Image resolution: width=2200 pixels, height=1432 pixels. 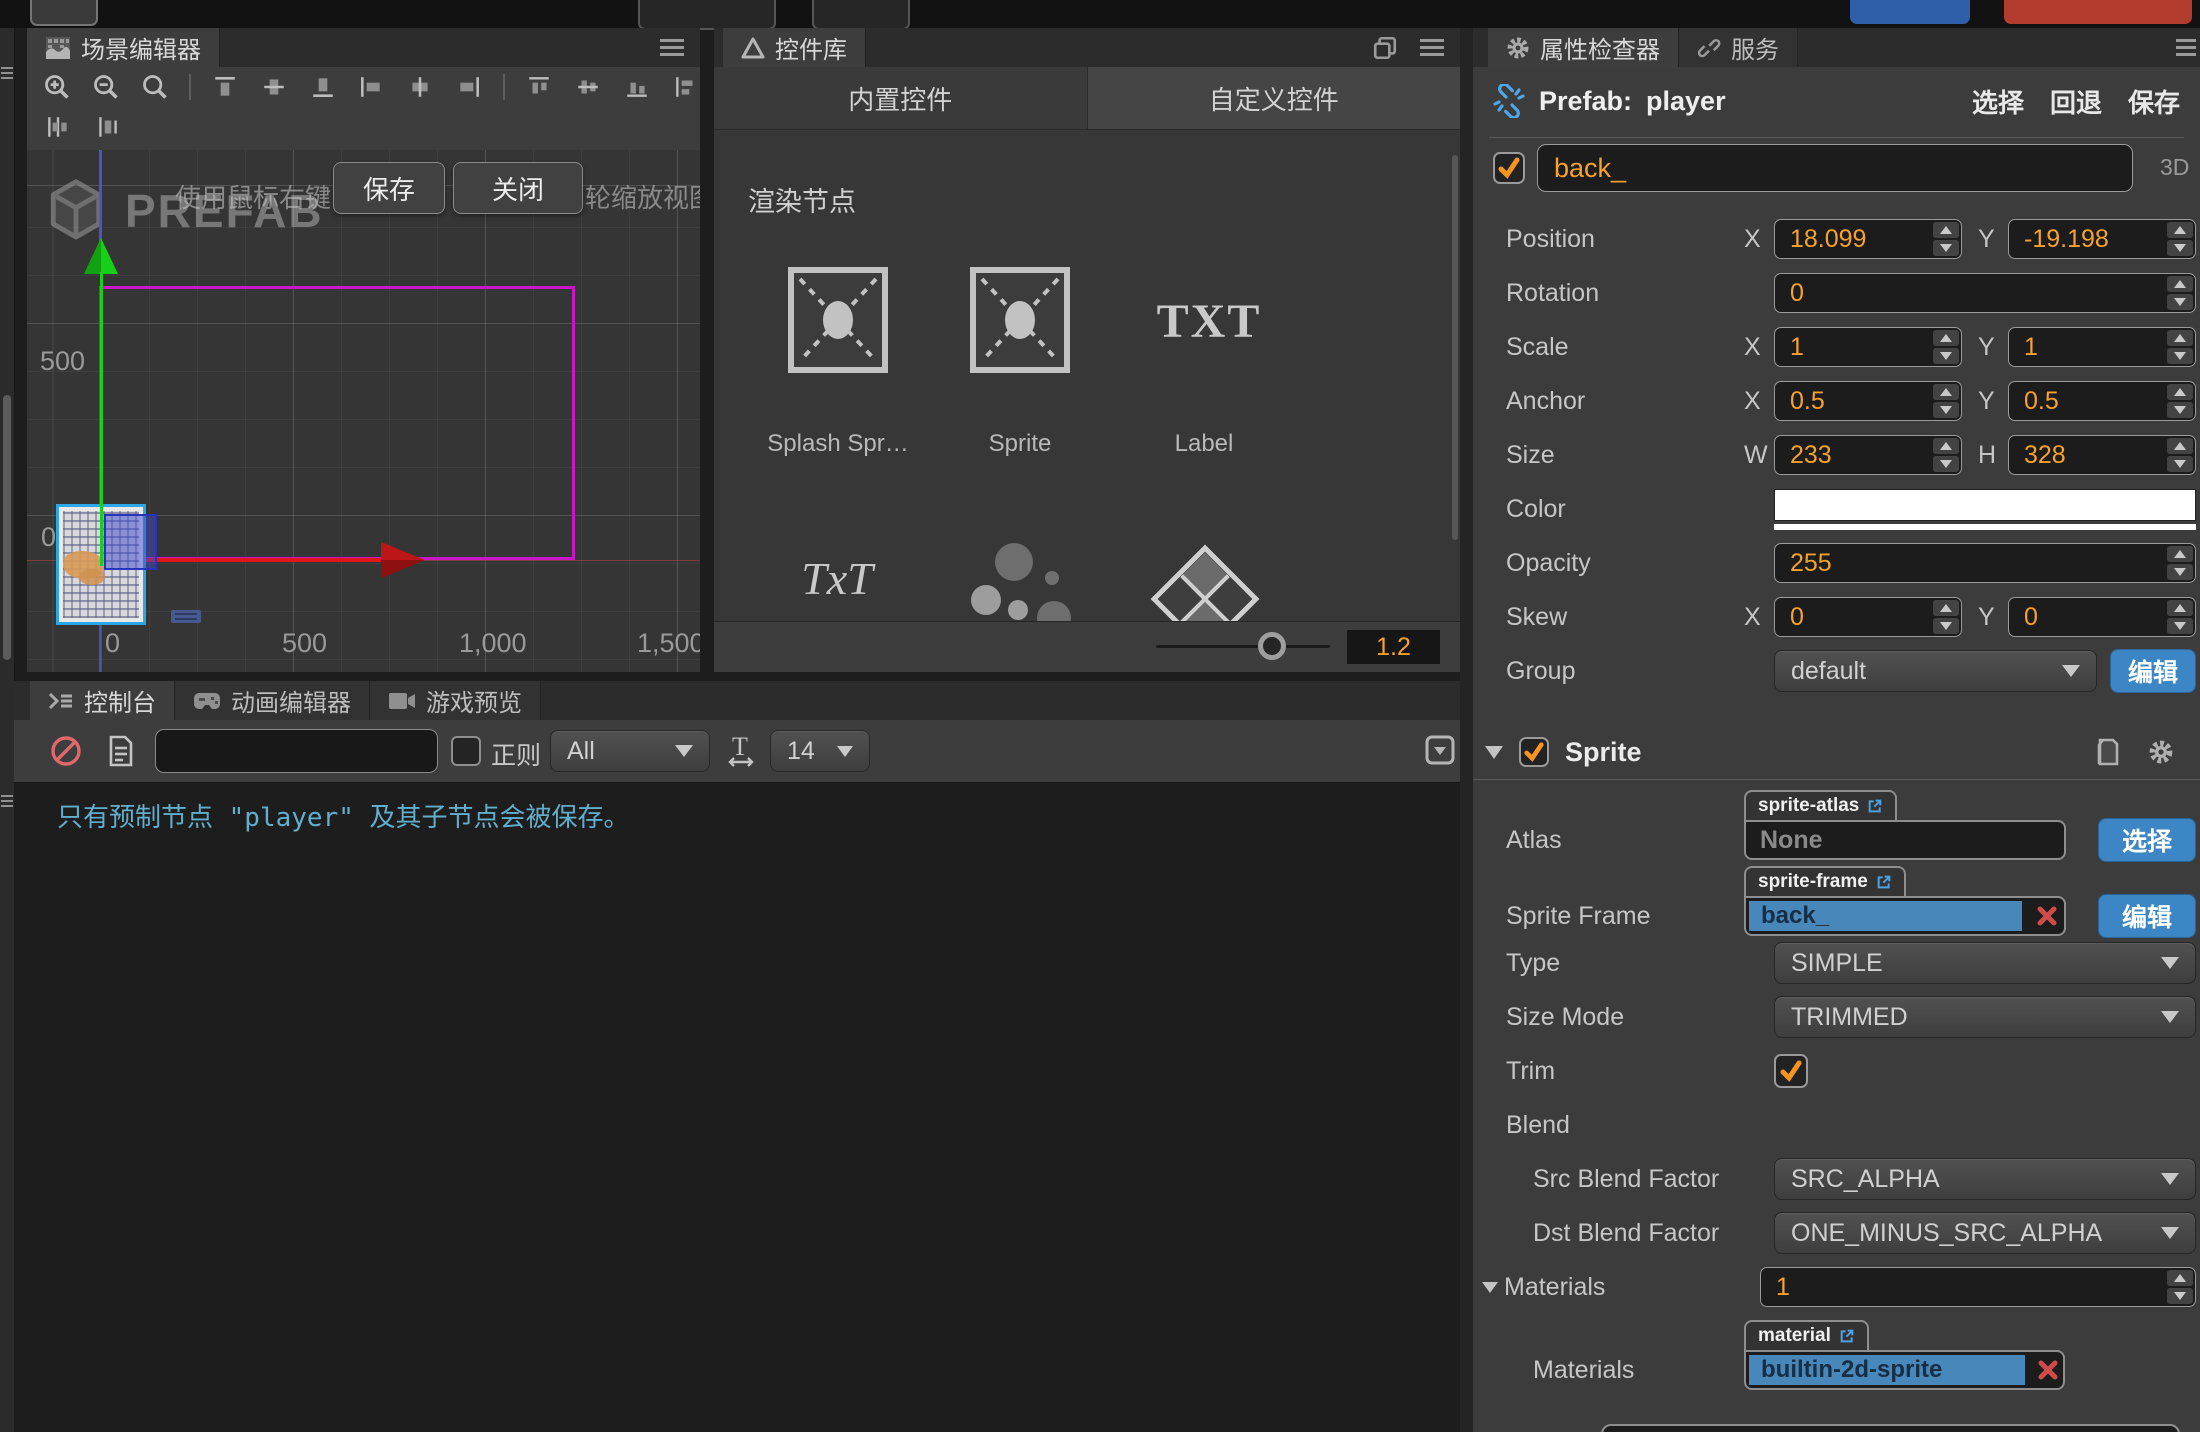 What do you see at coordinates (2147, 916) in the screenshot?
I see `sprite-frame-edit-button: 编辑` at bounding box center [2147, 916].